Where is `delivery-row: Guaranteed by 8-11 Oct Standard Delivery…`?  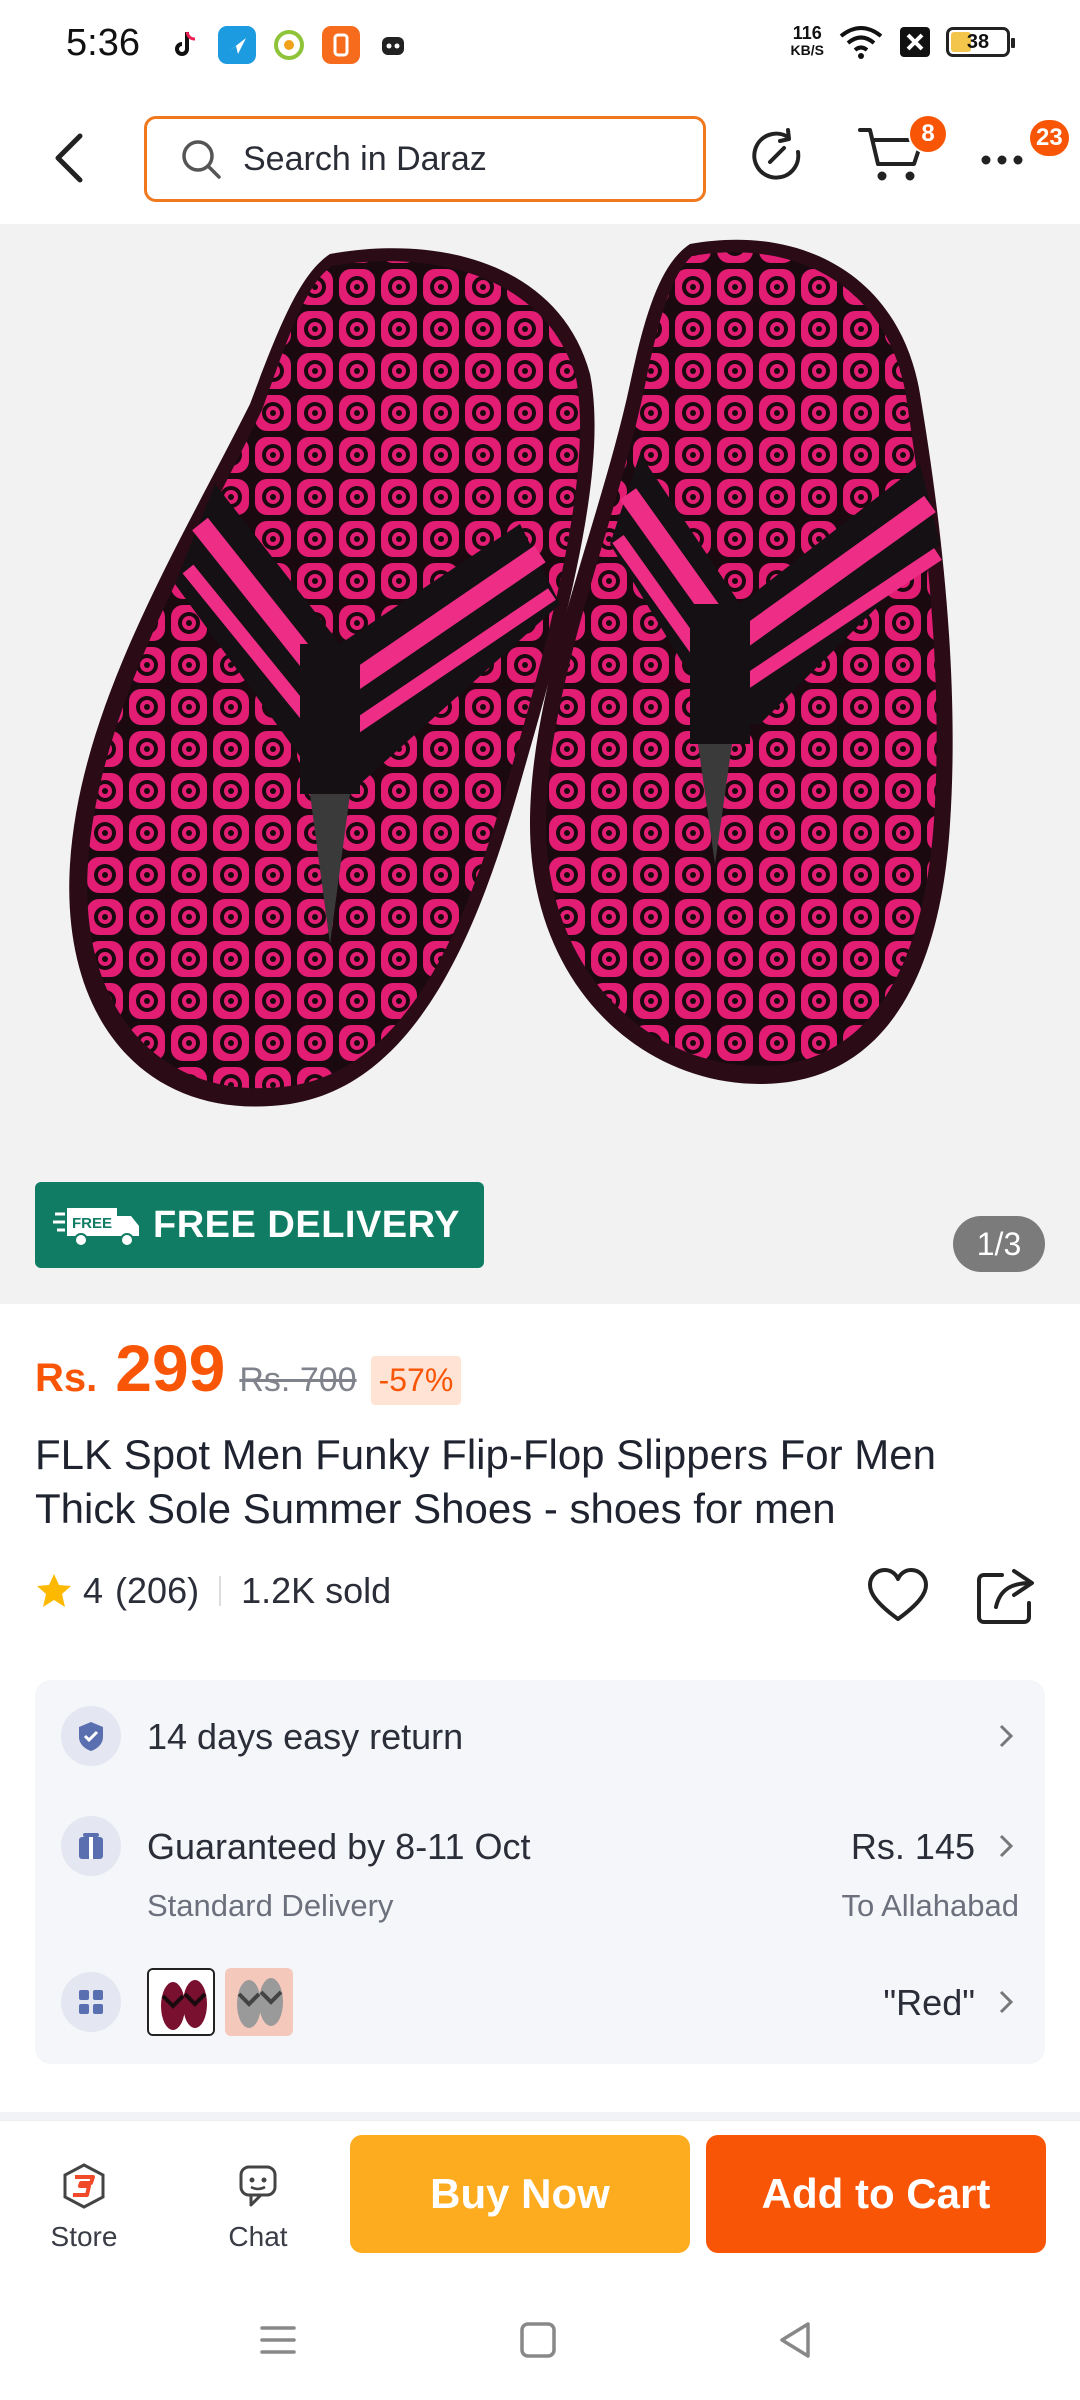
delivery-row: Guaranteed by 8-11 Oct Standard Delivery… is located at coordinates (540, 1867).